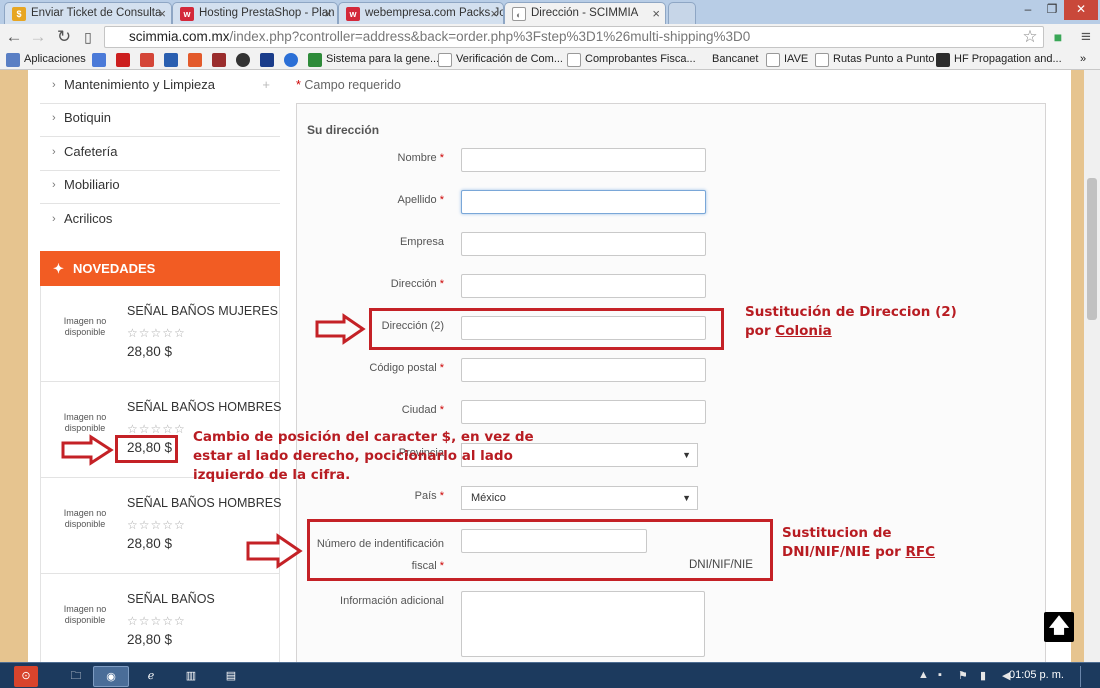 This screenshot has width=1100, height=688. What do you see at coordinates (76, 676) in the screenshot?
I see `file-explorer-icon: 🗀` at bounding box center [76, 676].